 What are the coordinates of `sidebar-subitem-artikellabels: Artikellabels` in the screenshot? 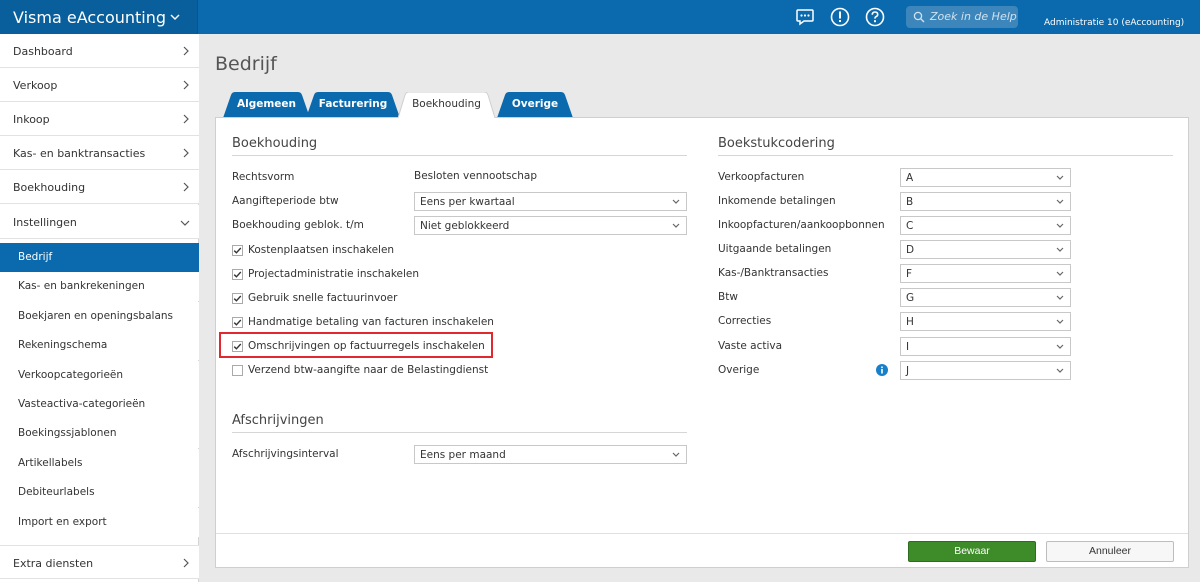 It's located at (99, 463).